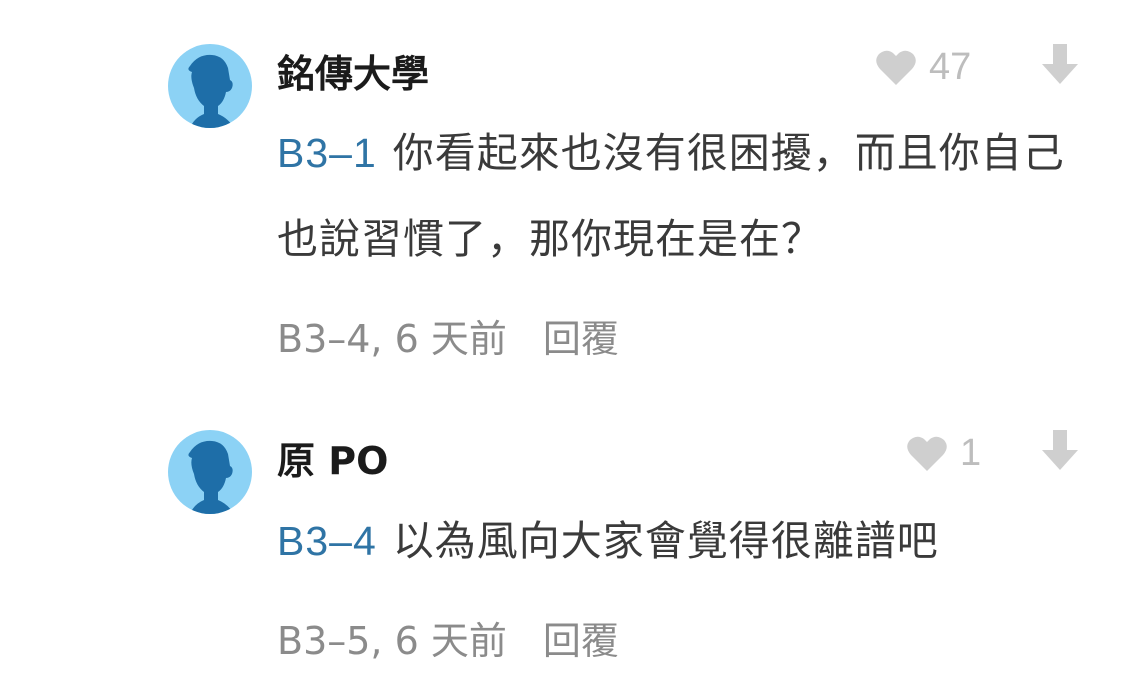  Describe the element at coordinates (392, 339) in the screenshot. I see `comment-floor-time: B3–4, 6 天前` at that location.